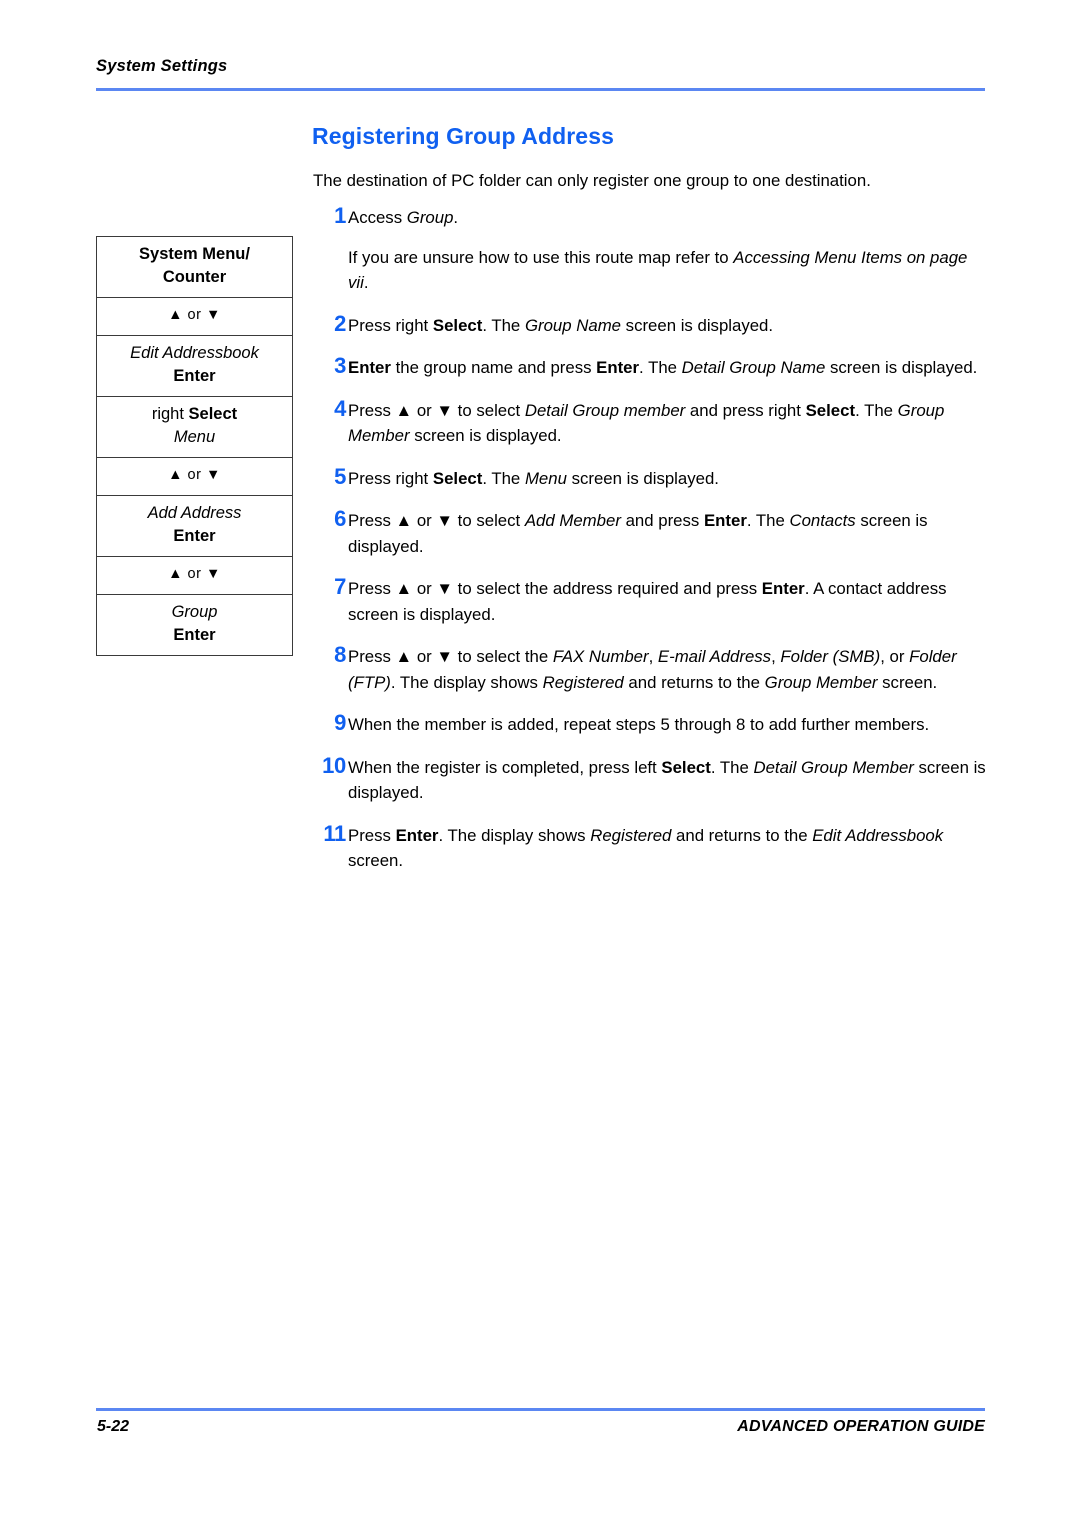  What do you see at coordinates (340, 215) in the screenshot?
I see `step-number: 1` at bounding box center [340, 215].